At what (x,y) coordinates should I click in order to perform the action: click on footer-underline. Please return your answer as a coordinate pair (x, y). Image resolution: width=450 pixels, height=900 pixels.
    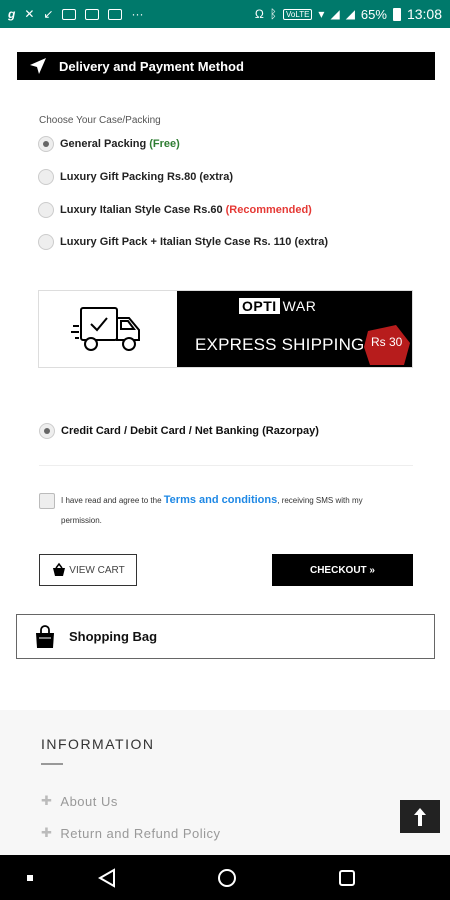
    Looking at the image, I should click on (52, 764).